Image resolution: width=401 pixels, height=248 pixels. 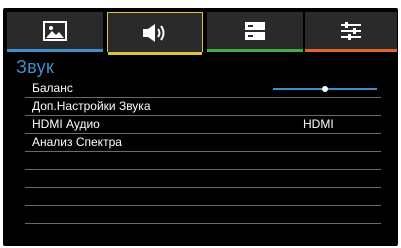 I want to click on tab-setup, so click(x=255, y=32).